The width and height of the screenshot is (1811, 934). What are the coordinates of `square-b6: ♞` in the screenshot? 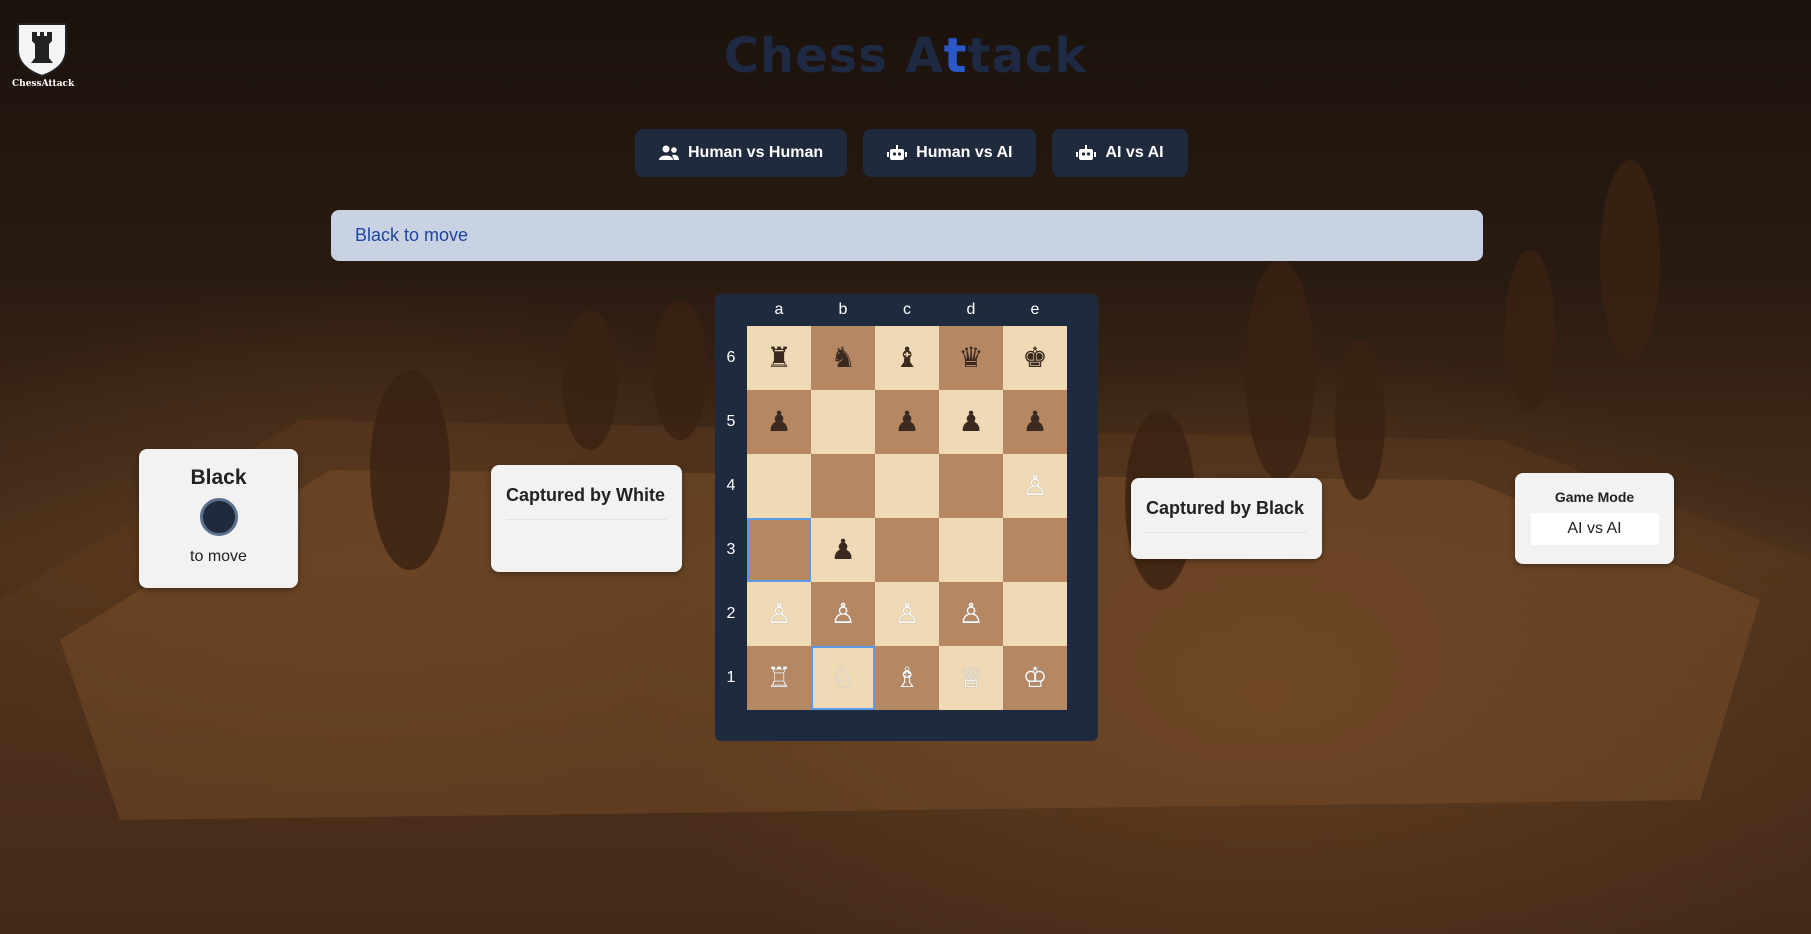 It's located at (843, 358).